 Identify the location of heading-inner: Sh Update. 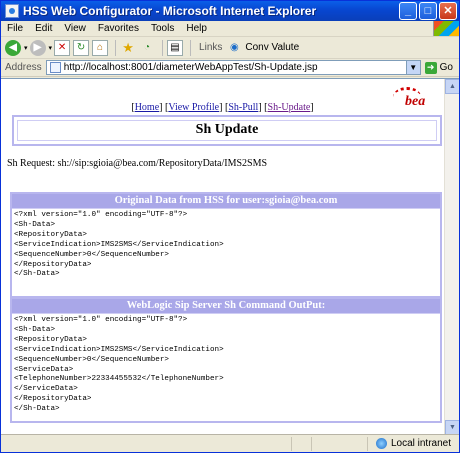
(227, 130).